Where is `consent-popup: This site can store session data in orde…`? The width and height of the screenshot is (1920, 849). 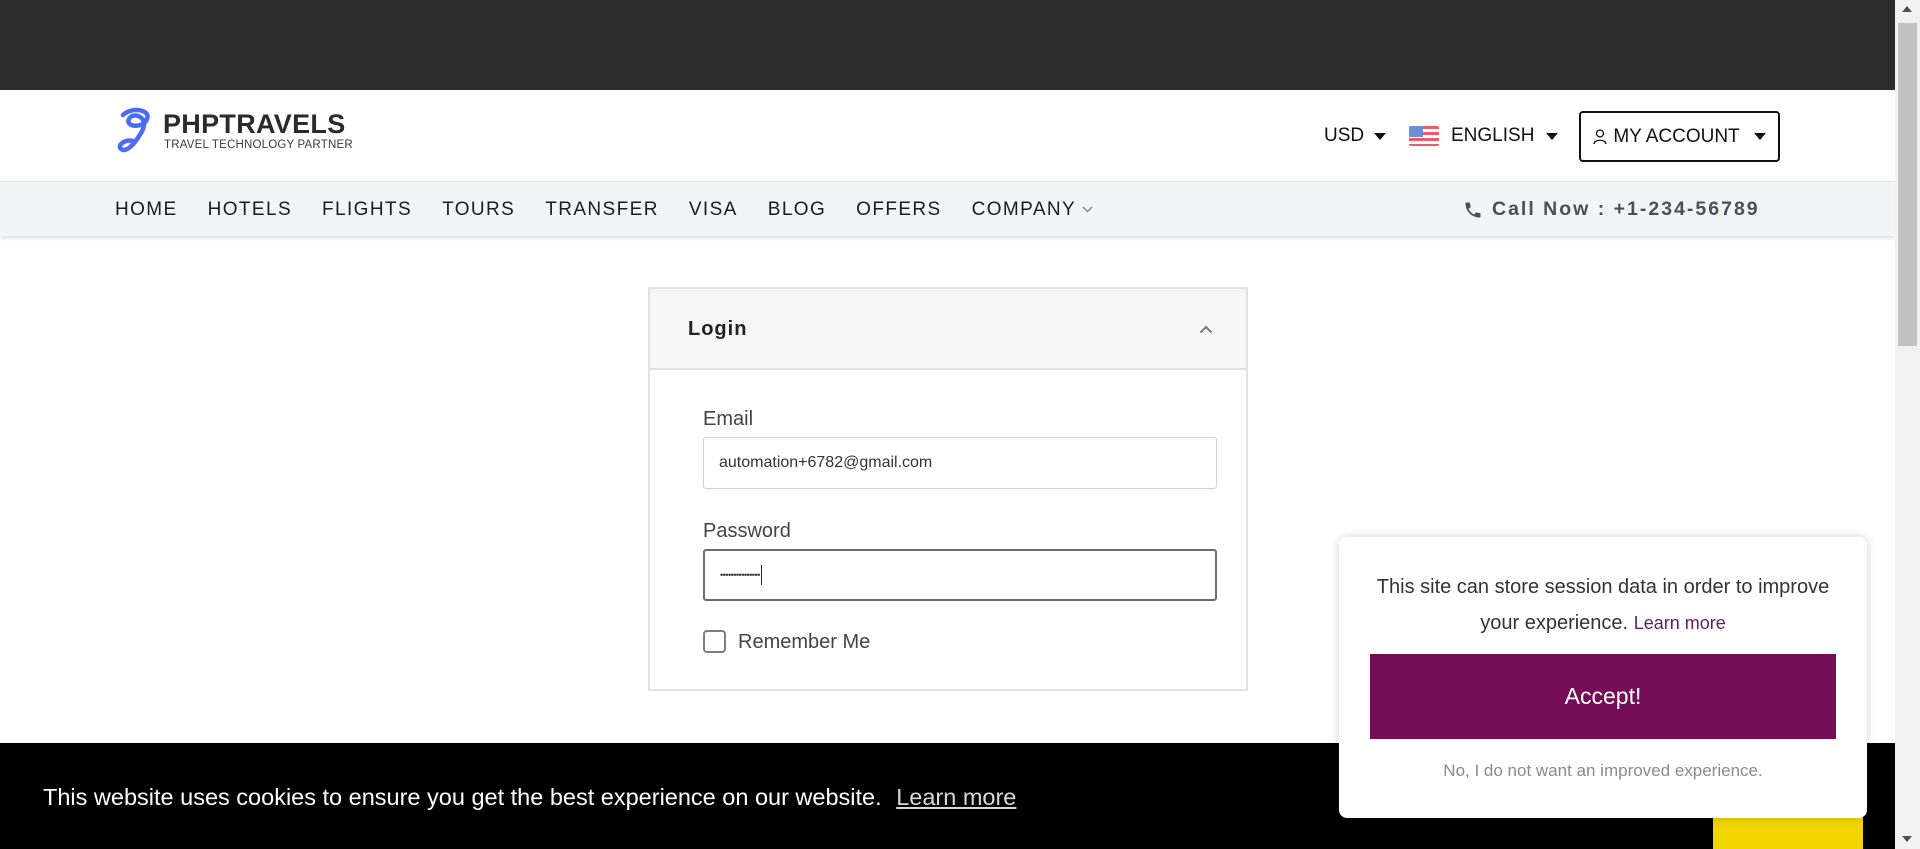 consent-popup: This site can store session data in orde… is located at coordinates (1603, 677).